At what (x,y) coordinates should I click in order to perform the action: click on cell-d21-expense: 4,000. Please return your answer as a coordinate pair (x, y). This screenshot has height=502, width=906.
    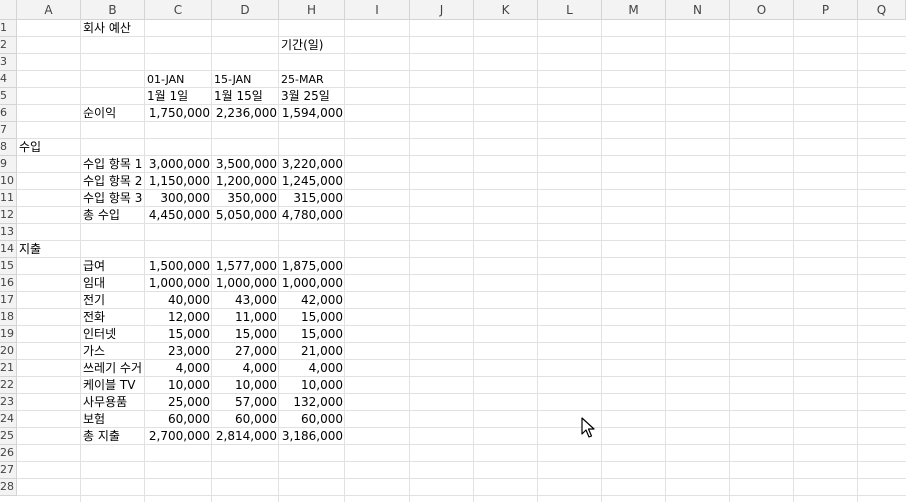
    Looking at the image, I should click on (245, 368).